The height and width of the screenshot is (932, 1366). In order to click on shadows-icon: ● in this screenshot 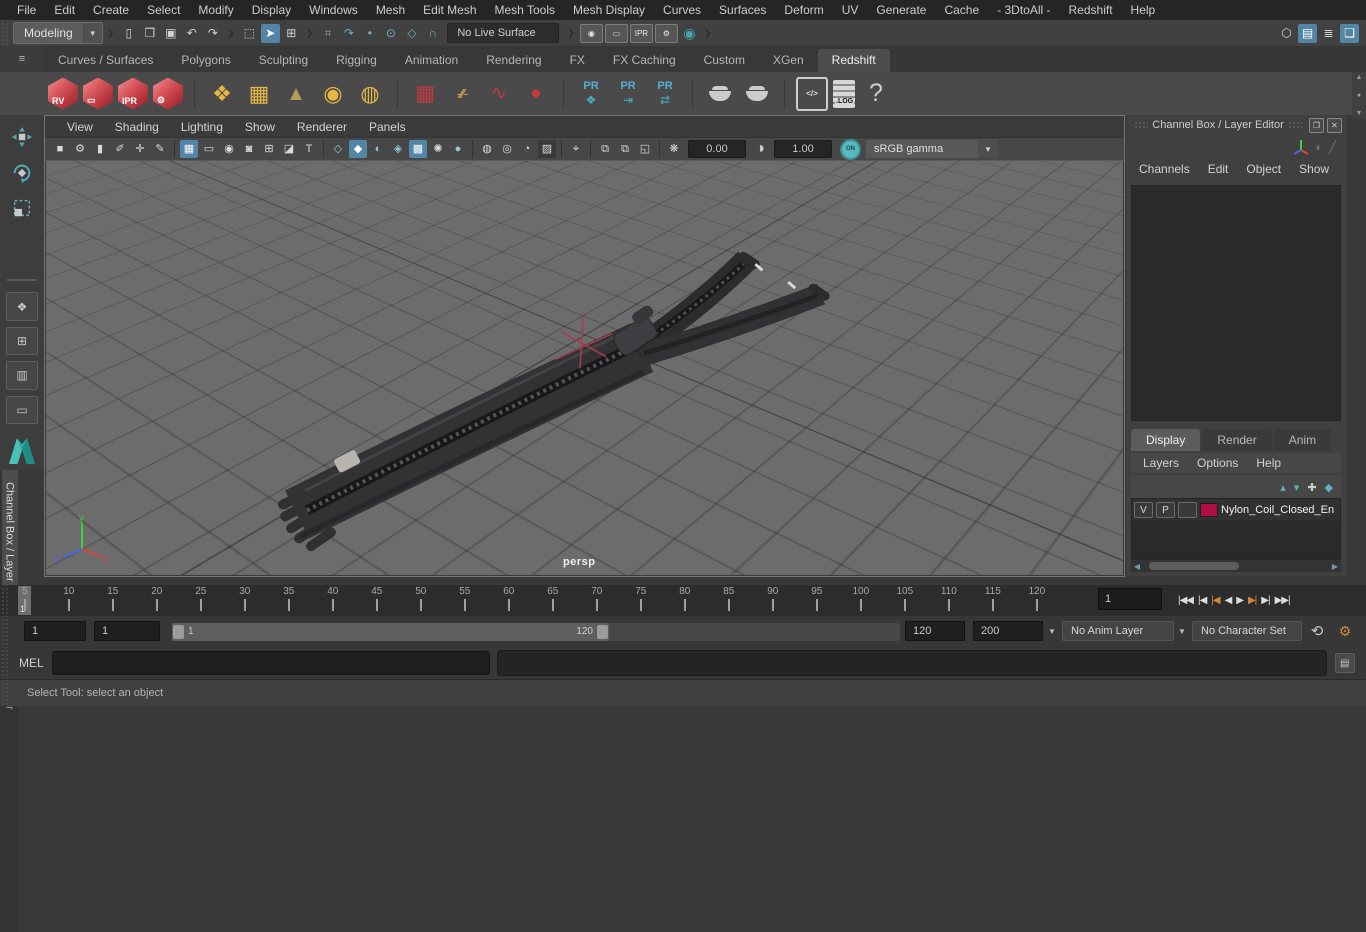, I will do `click(458, 149)`.